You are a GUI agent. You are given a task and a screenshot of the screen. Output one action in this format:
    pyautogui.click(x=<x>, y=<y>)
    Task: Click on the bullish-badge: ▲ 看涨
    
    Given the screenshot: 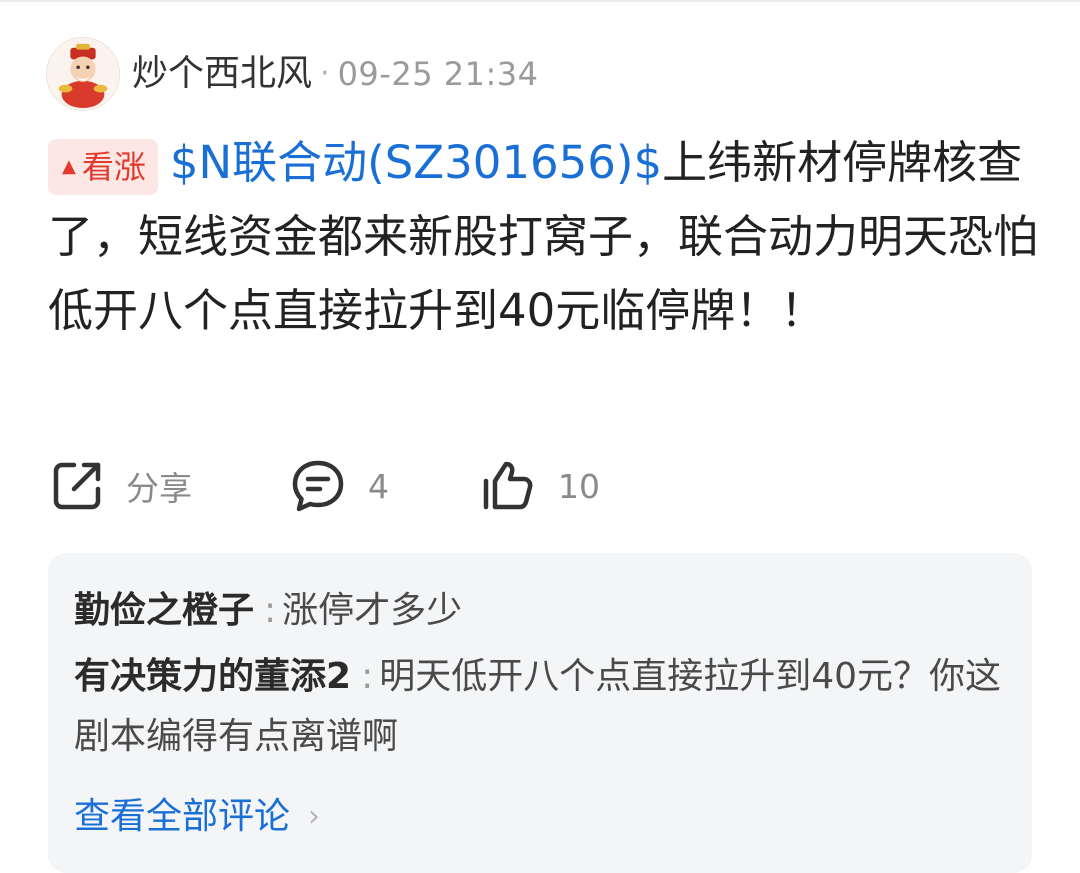 What is the action you would take?
    pyautogui.click(x=103, y=167)
    